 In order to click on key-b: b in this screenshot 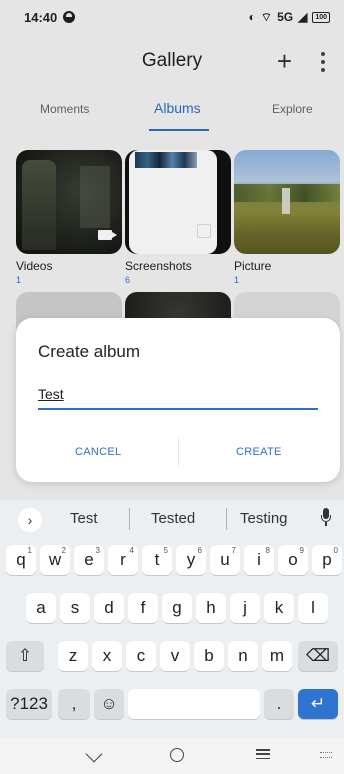, I will do `click(209, 656)`.